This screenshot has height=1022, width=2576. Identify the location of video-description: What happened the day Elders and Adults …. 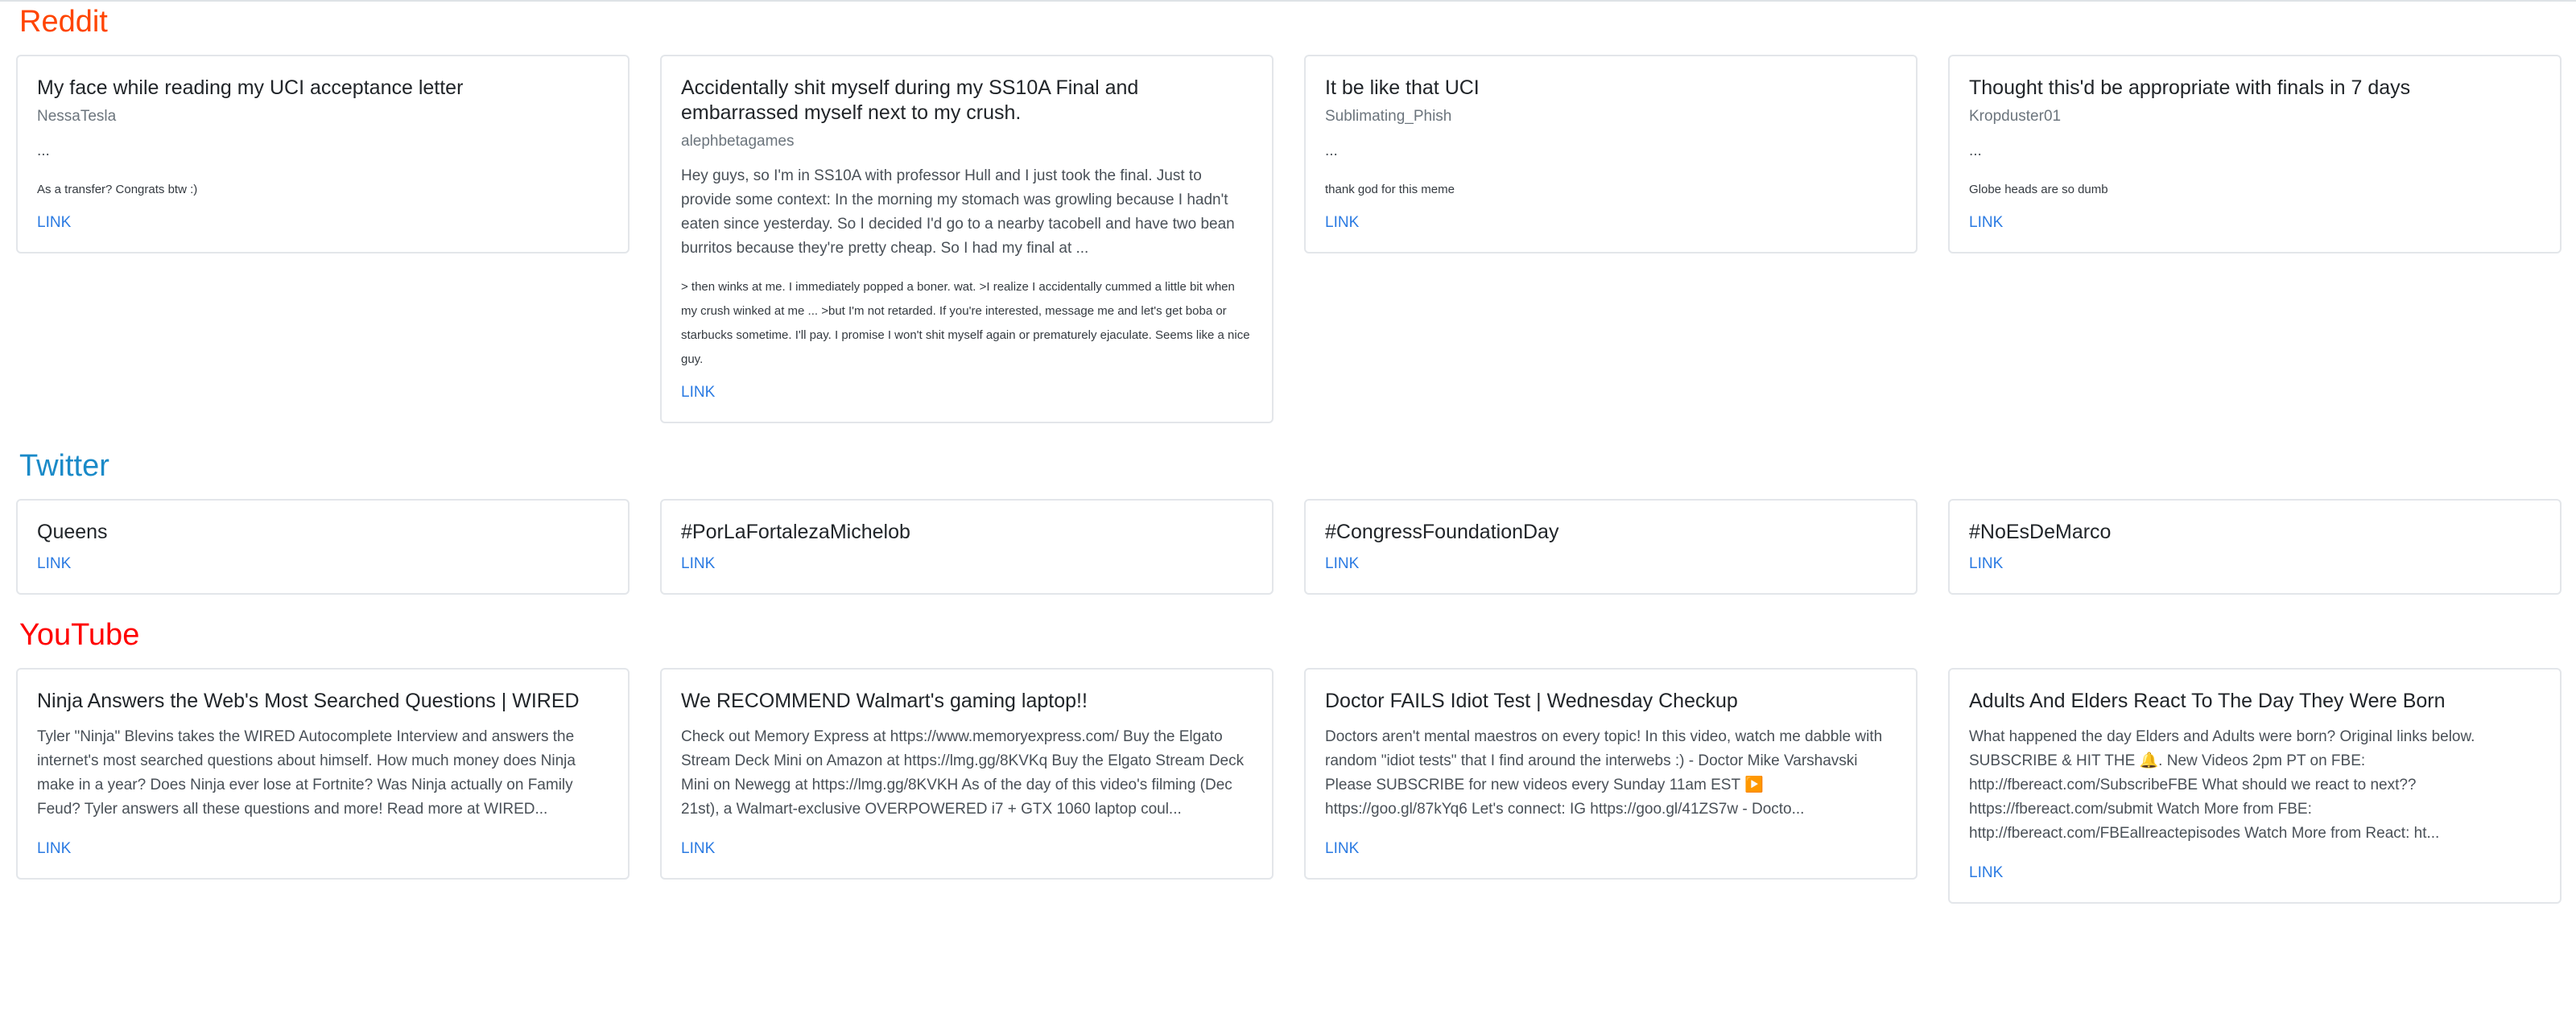
(2222, 785).